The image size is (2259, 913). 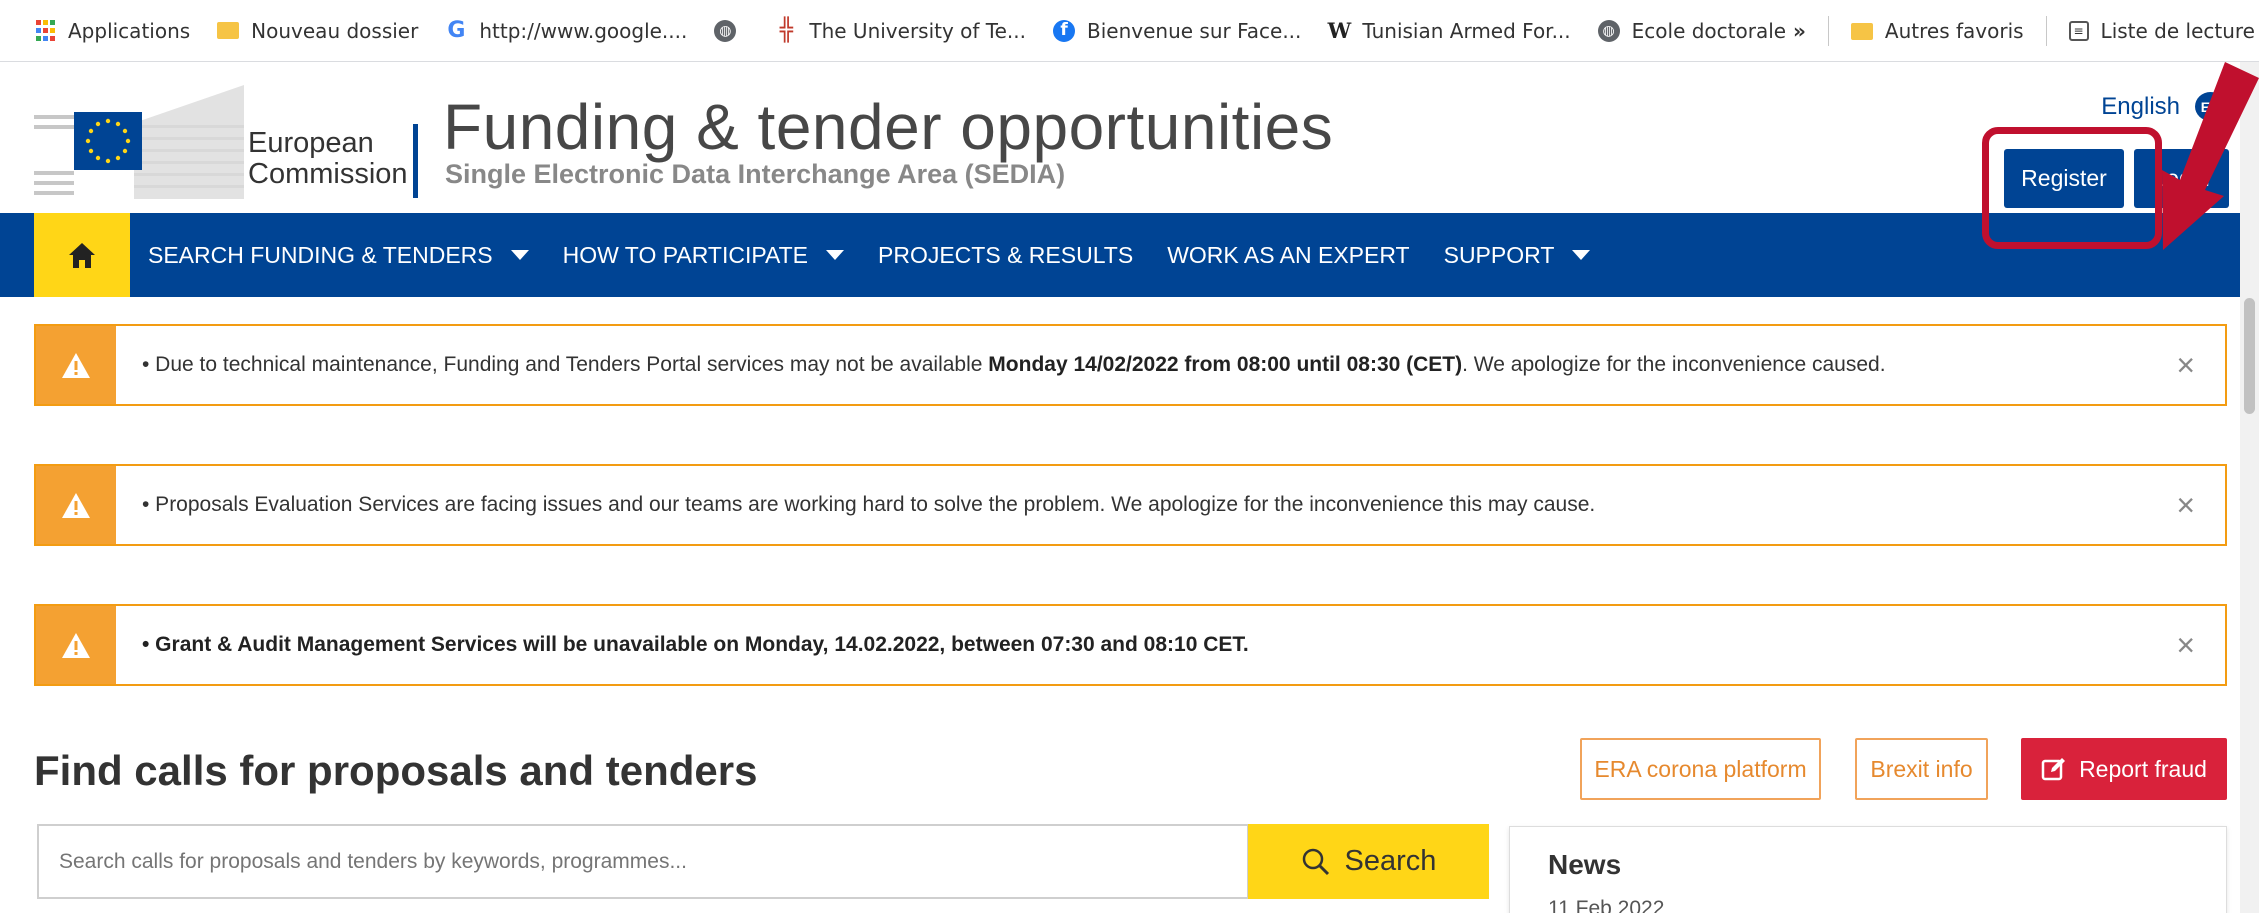 I want to click on apps-grid-icon, so click(x=45, y=31).